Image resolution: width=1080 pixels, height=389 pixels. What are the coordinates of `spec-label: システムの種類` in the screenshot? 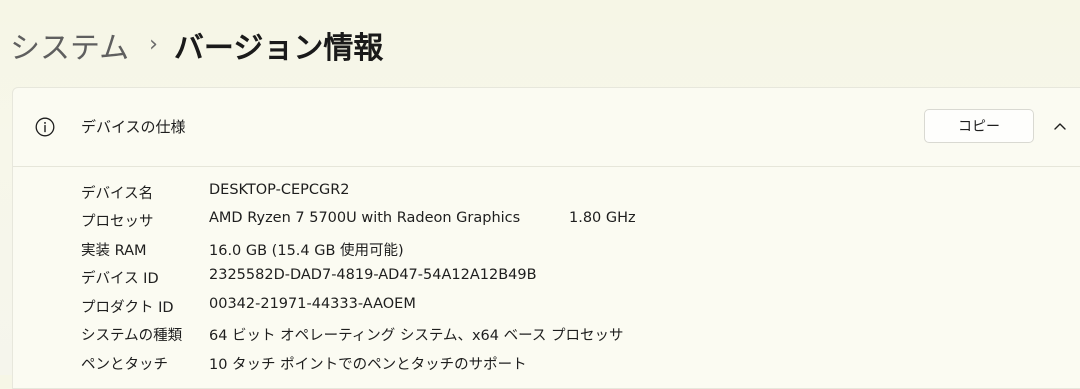 It's located at (132, 336).